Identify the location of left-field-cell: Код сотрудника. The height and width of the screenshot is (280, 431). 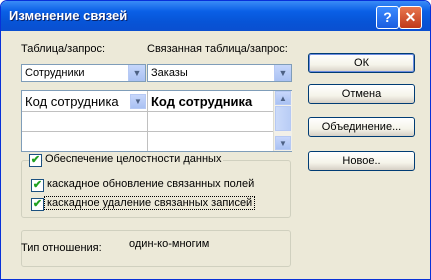
(72, 101).